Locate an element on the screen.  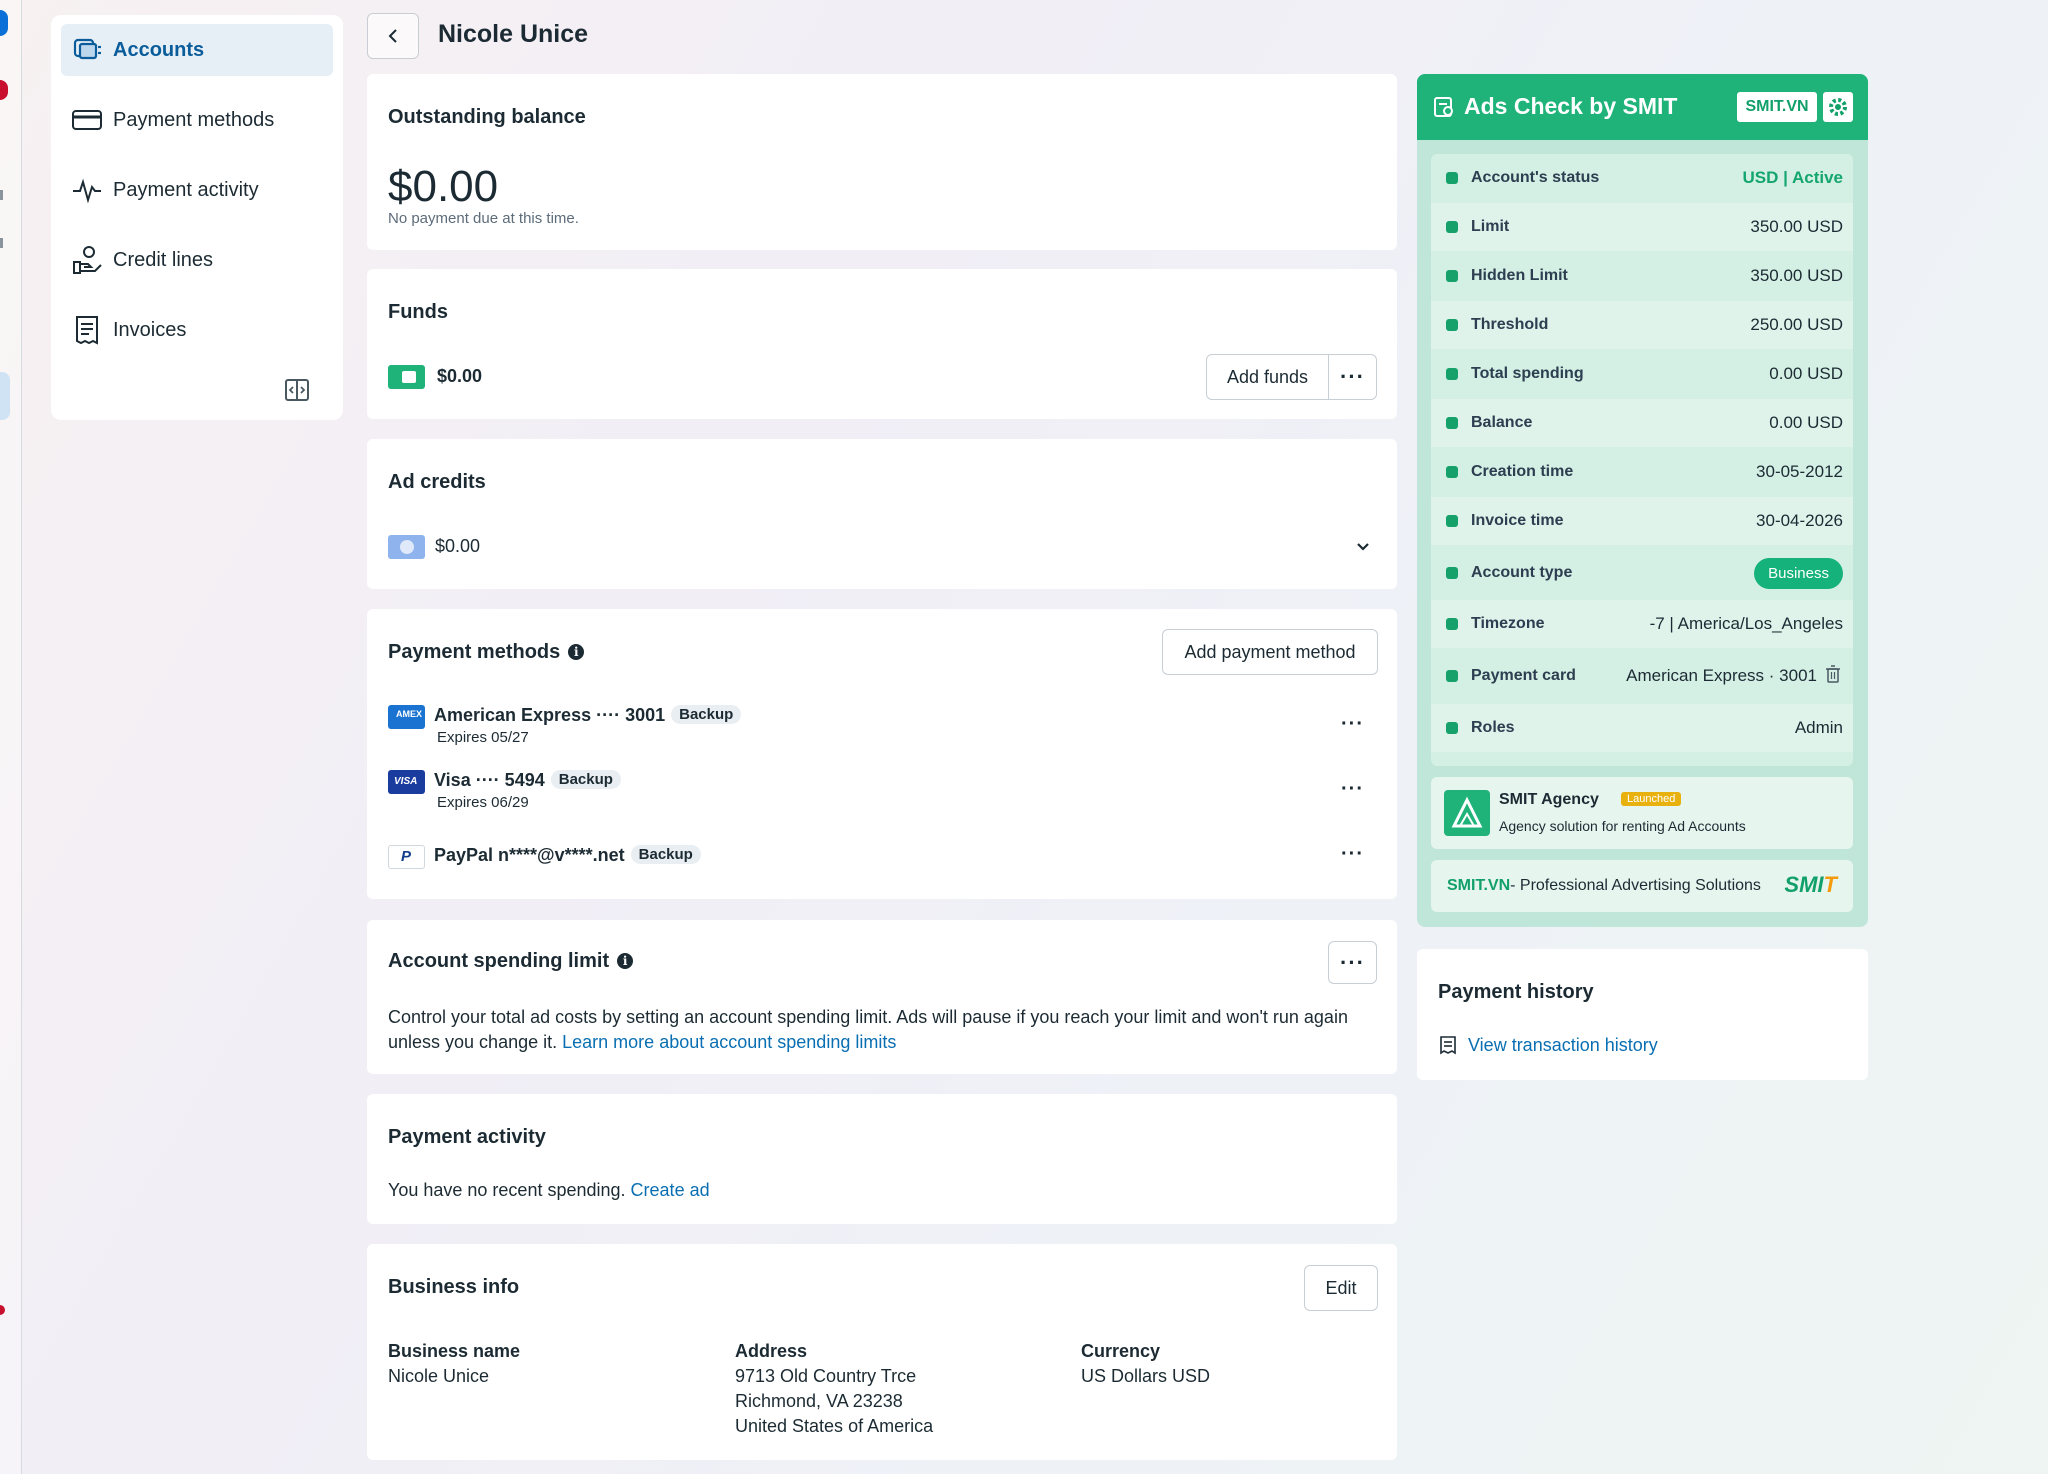
agency-name: SMIT Agency is located at coordinates (1549, 799).